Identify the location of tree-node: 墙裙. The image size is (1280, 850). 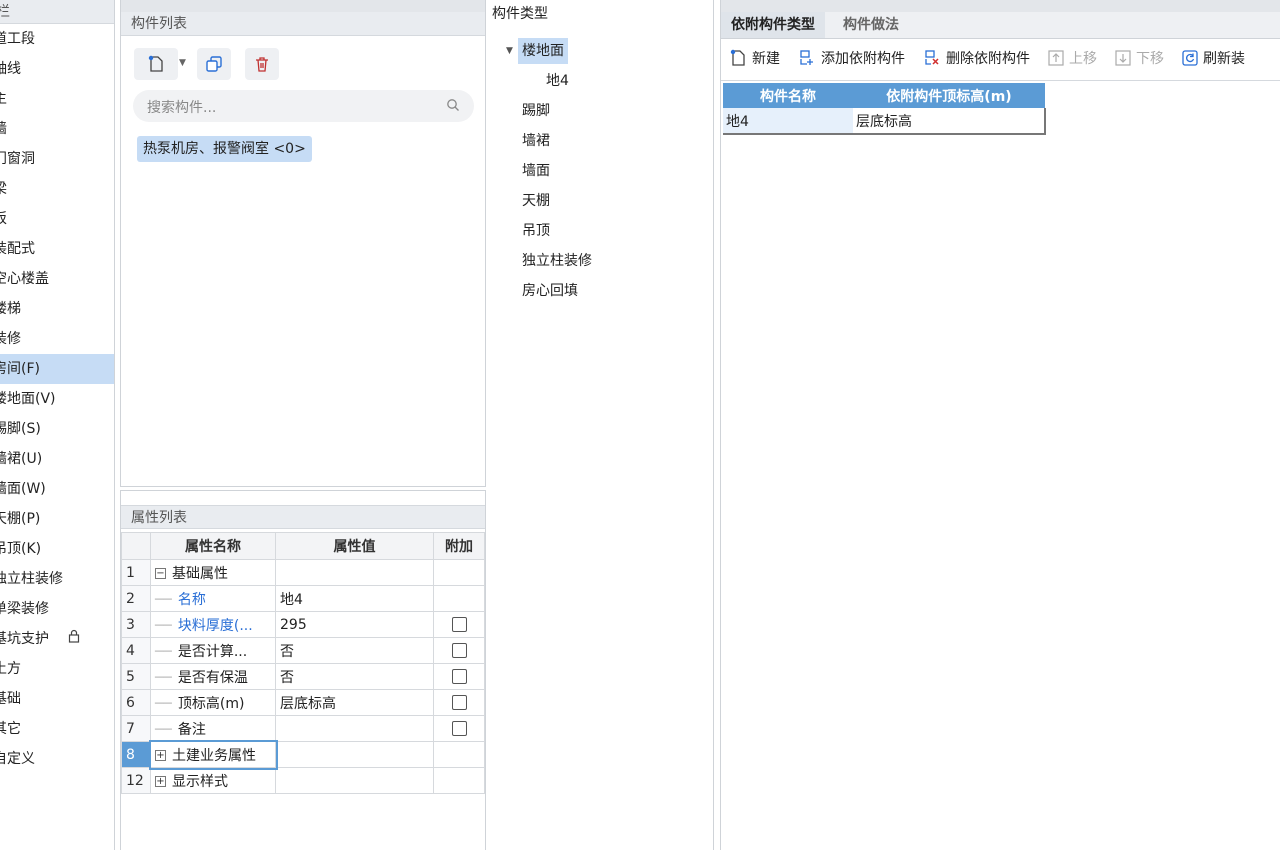
(601, 141).